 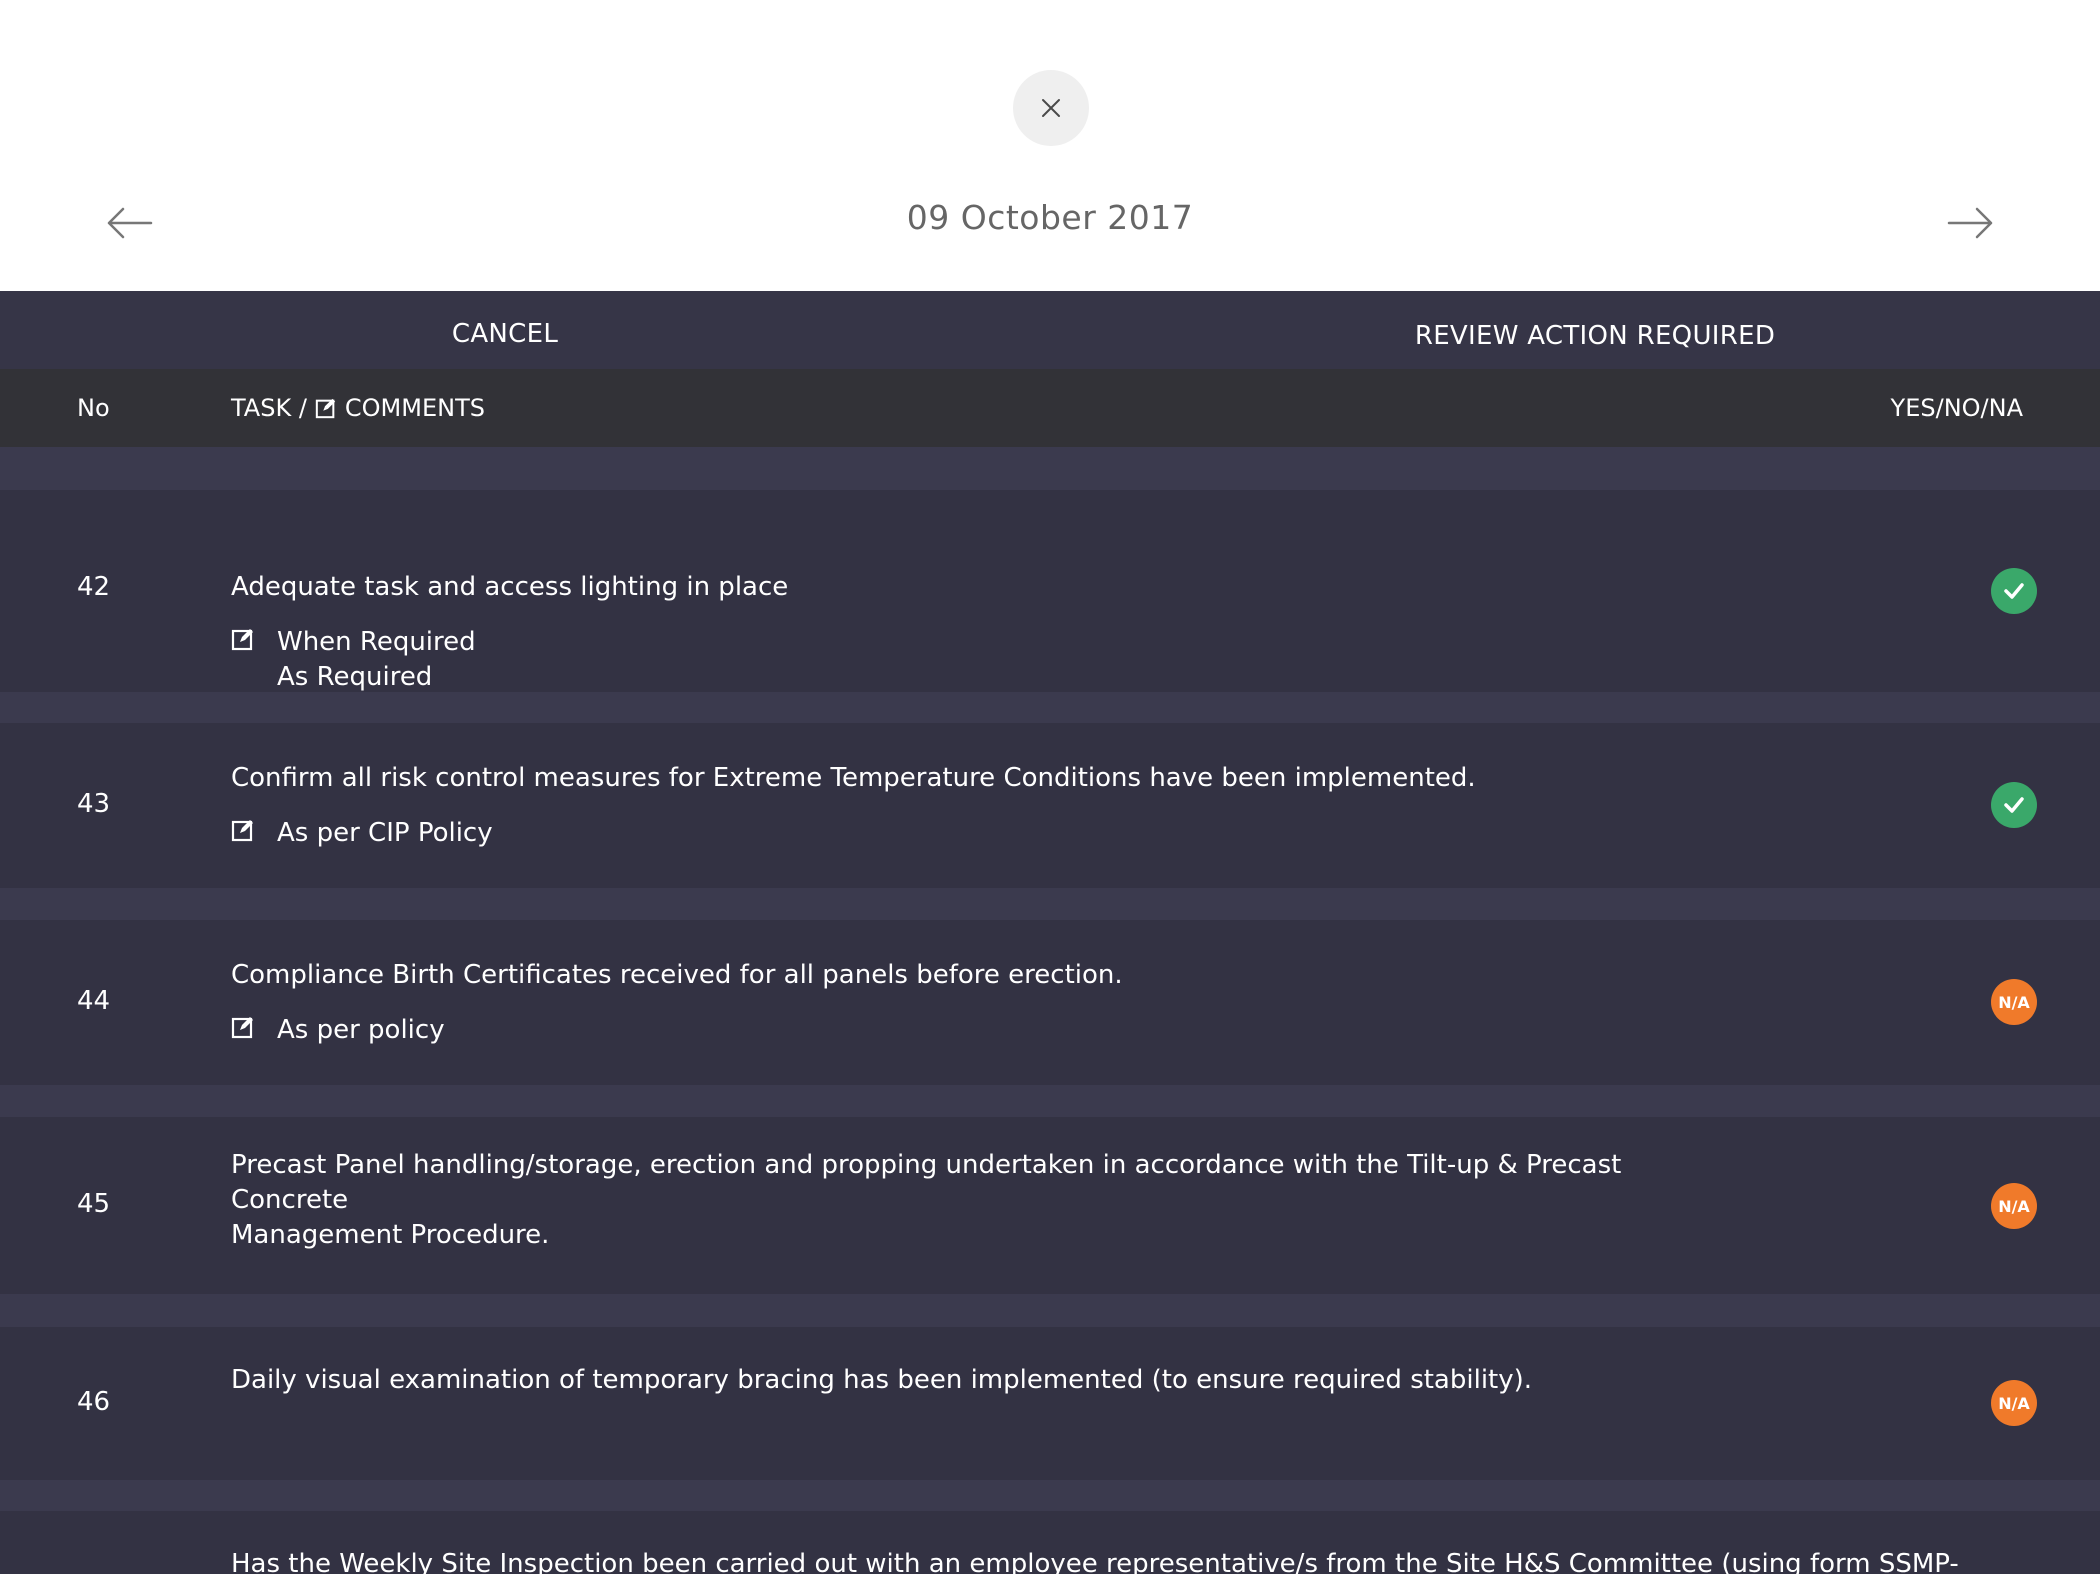 I want to click on comment-line: As per CIP Policy, so click(x=385, y=833).